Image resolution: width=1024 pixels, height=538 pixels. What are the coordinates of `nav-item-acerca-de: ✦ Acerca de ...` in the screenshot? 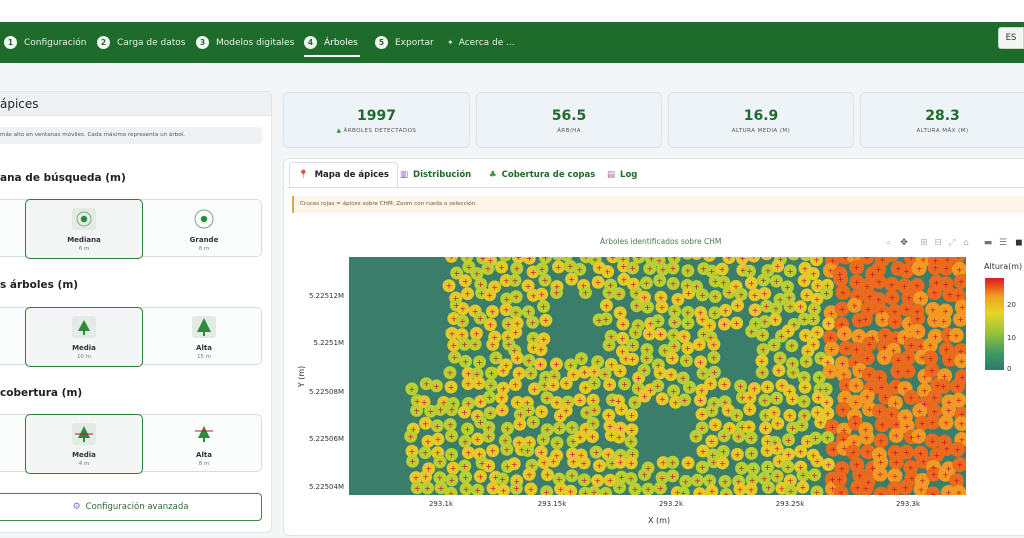 It's located at (481, 42).